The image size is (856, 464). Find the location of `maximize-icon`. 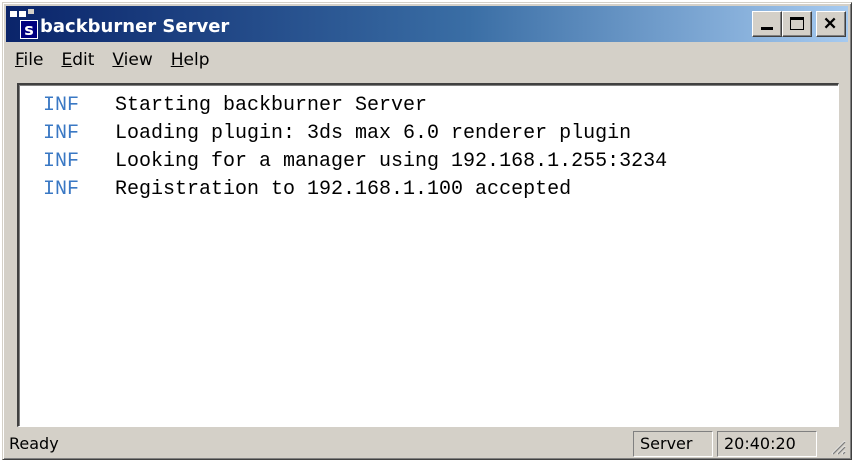

maximize-icon is located at coordinates (797, 23).